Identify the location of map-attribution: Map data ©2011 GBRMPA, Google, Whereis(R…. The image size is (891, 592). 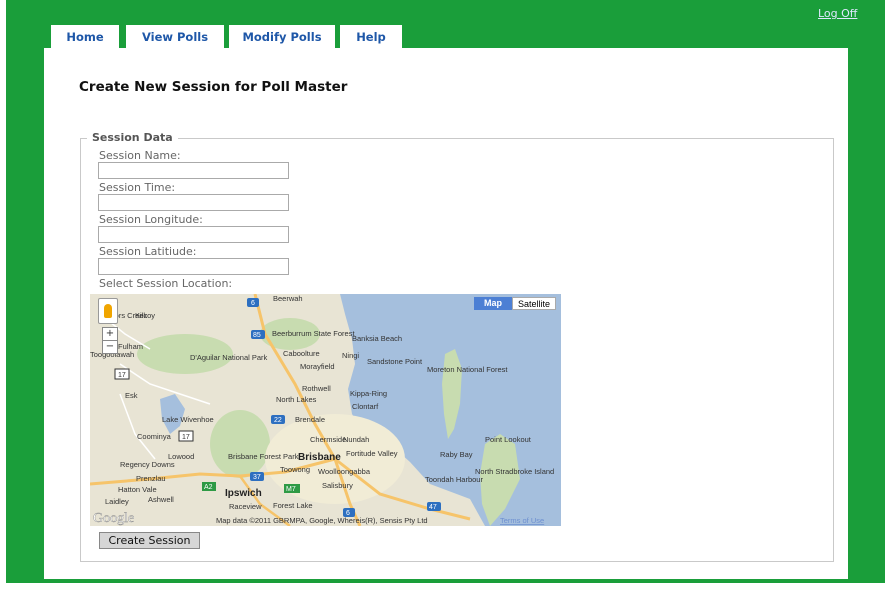
(322, 520).